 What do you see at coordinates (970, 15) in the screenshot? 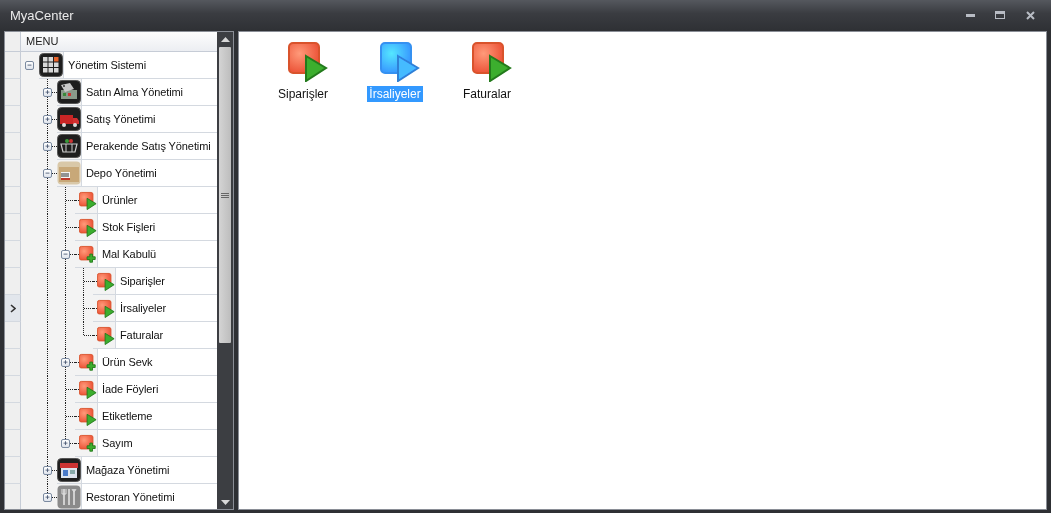
I see `minimize-icon` at bounding box center [970, 15].